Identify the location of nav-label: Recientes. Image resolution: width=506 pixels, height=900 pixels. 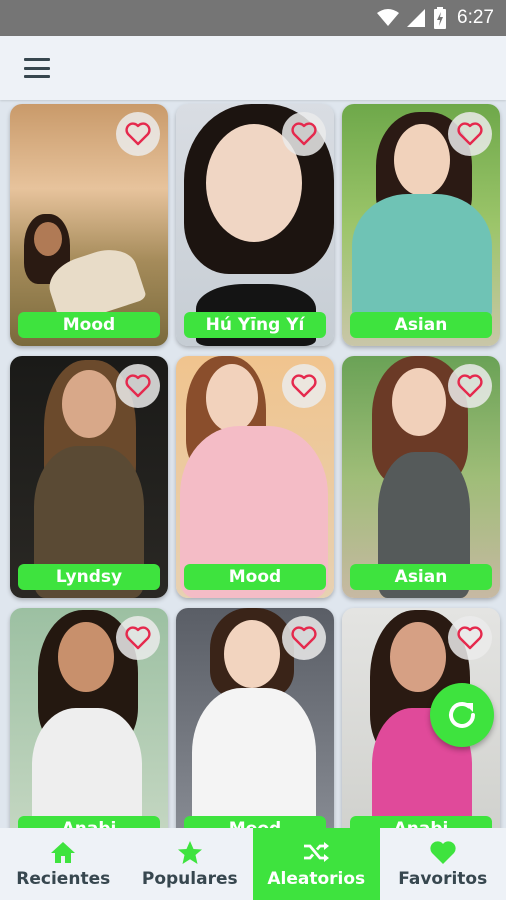
(63, 879).